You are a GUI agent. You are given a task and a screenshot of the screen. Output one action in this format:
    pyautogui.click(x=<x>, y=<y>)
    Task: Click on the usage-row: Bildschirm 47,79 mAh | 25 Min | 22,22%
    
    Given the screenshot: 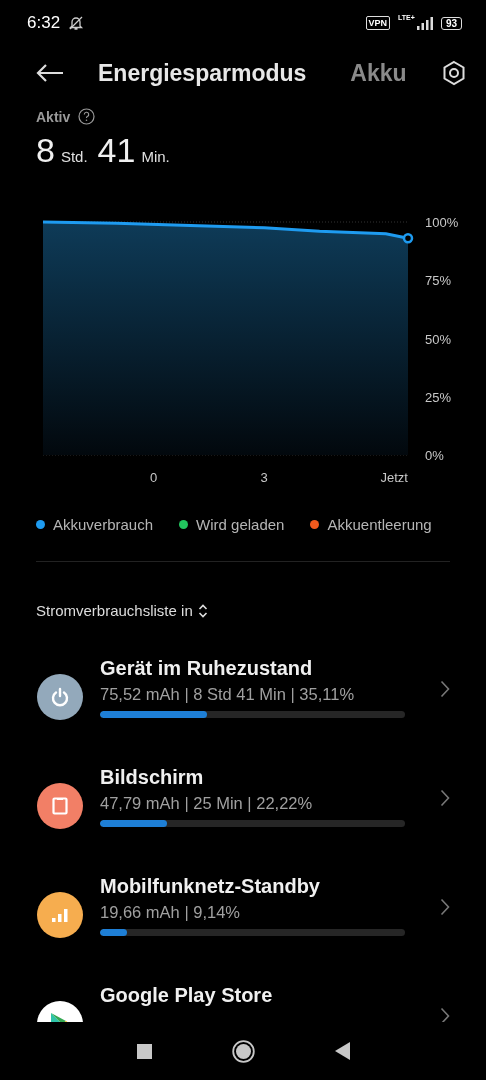 What is the action you would take?
    pyautogui.click(x=243, y=820)
    